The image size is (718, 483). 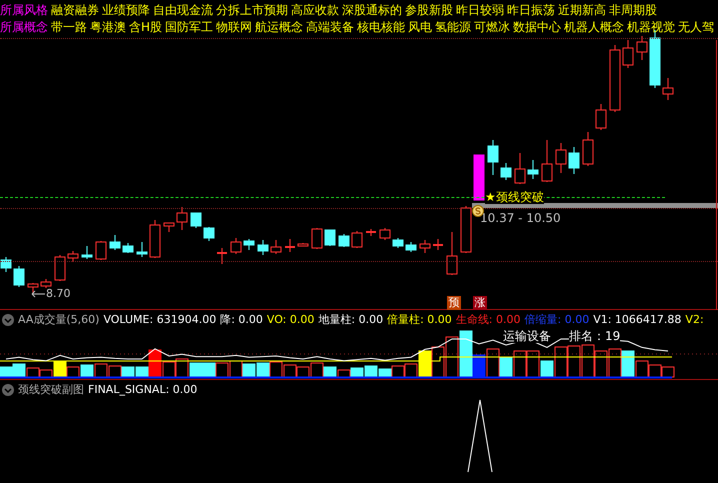 What do you see at coordinates (279, 27) in the screenshot?
I see `concept-tag: 航运概念` at bounding box center [279, 27].